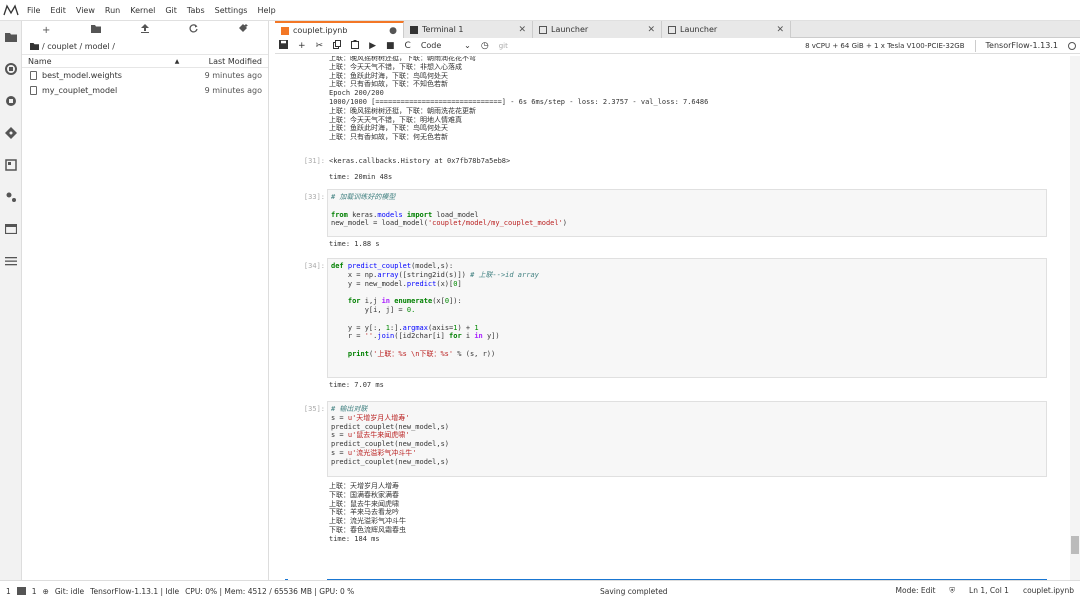  What do you see at coordinates (354, 244) in the screenshot?
I see `time-33: time: 1.88 s` at bounding box center [354, 244].